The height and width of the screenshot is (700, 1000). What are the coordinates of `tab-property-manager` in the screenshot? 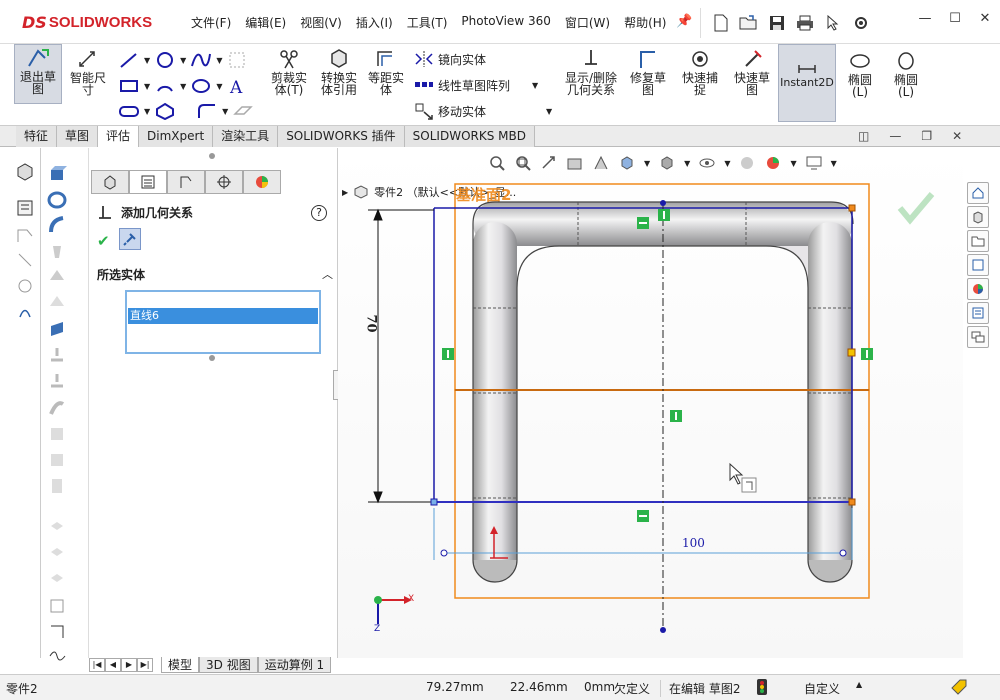 It's located at (148, 182).